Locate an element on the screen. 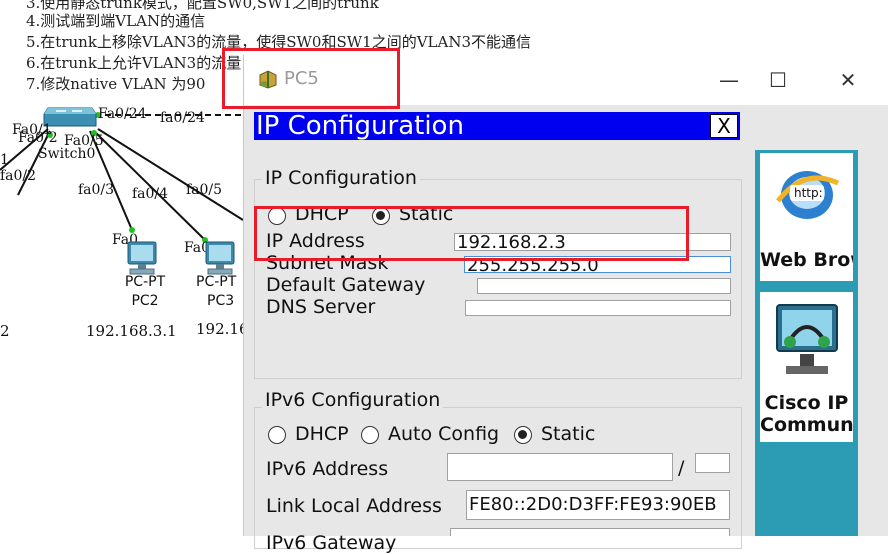 This screenshot has height=554, width=888. ipv6-address-input is located at coordinates (560, 467).